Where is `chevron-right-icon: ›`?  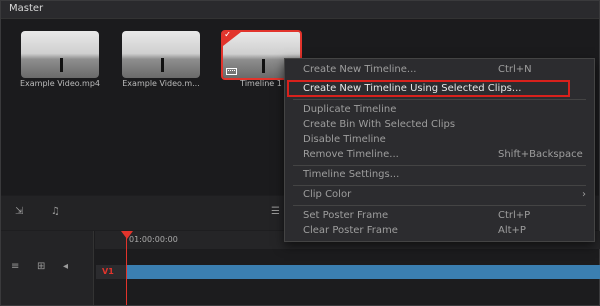 chevron-right-icon: › is located at coordinates (584, 194).